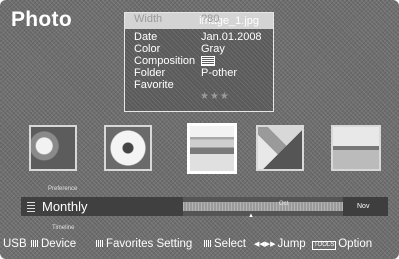 The height and width of the screenshot is (259, 399). I want to click on select-button: Select, so click(225, 244).